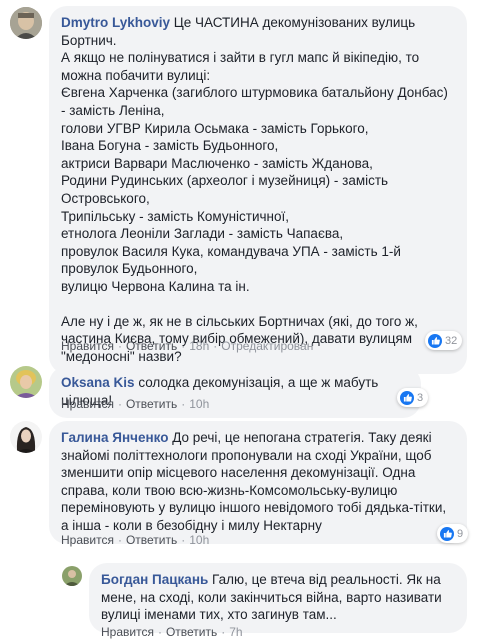 This screenshot has height=643, width=491. I want to click on reactions-badge: 9, so click(453, 533).